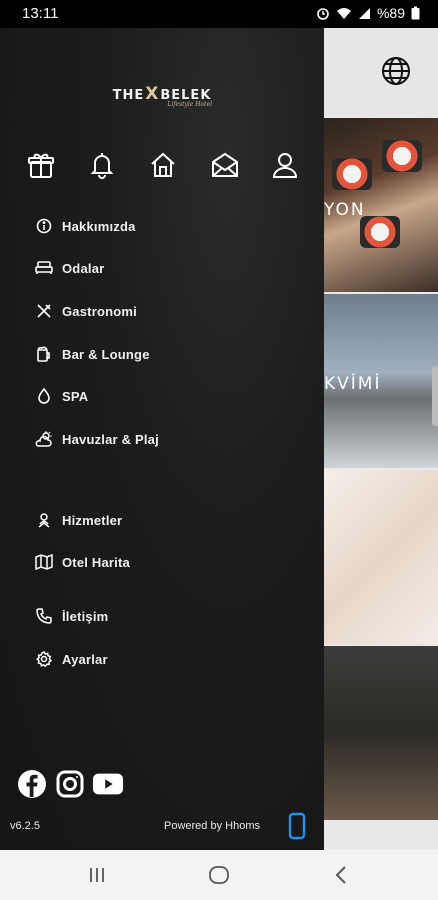  I want to click on recents-icon, so click(97, 875).